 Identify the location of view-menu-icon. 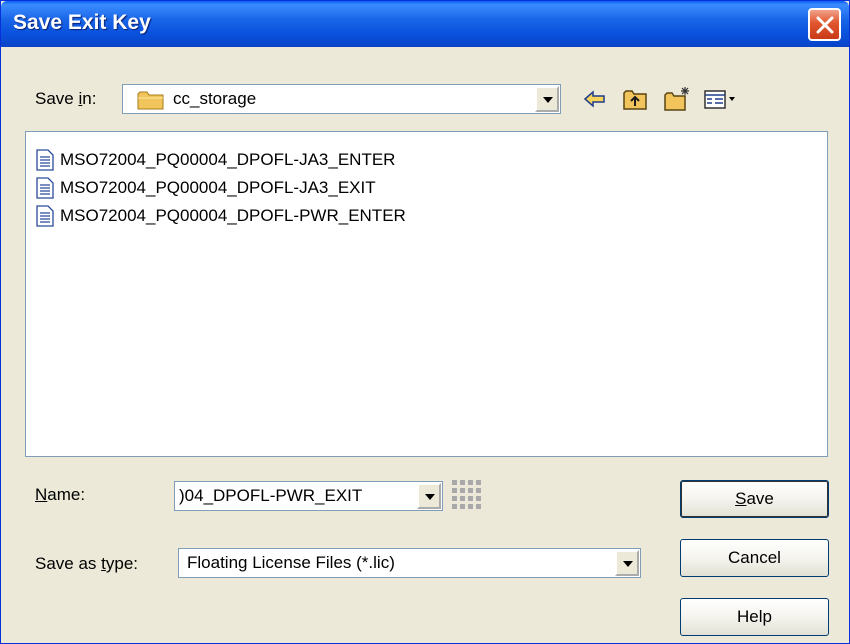
(723, 99).